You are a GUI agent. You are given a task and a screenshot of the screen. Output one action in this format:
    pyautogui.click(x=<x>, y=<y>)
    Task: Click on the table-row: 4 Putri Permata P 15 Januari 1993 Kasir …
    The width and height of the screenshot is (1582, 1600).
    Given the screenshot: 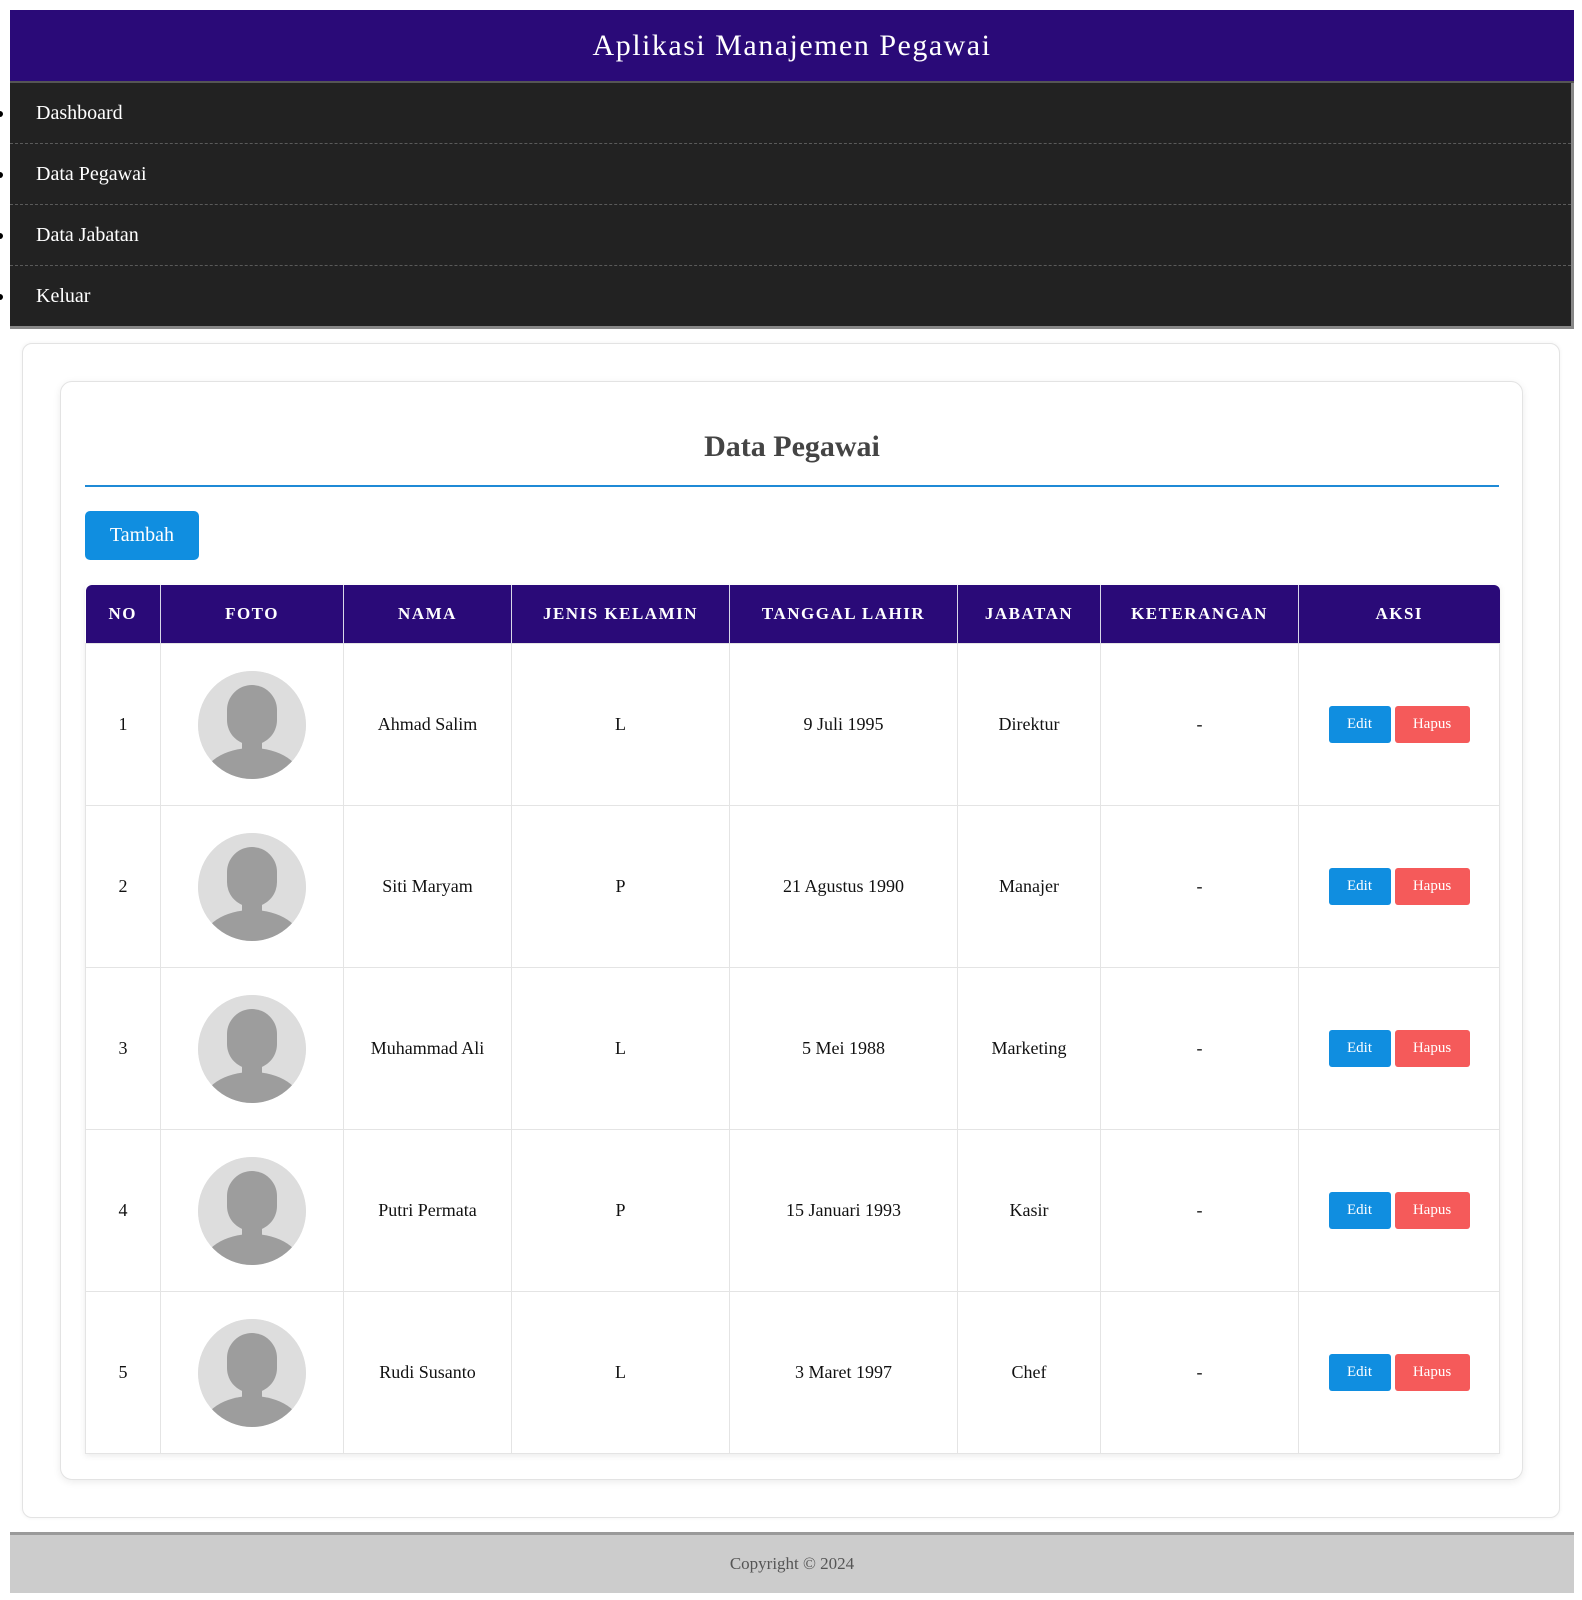 What is the action you would take?
    pyautogui.click(x=792, y=1210)
    